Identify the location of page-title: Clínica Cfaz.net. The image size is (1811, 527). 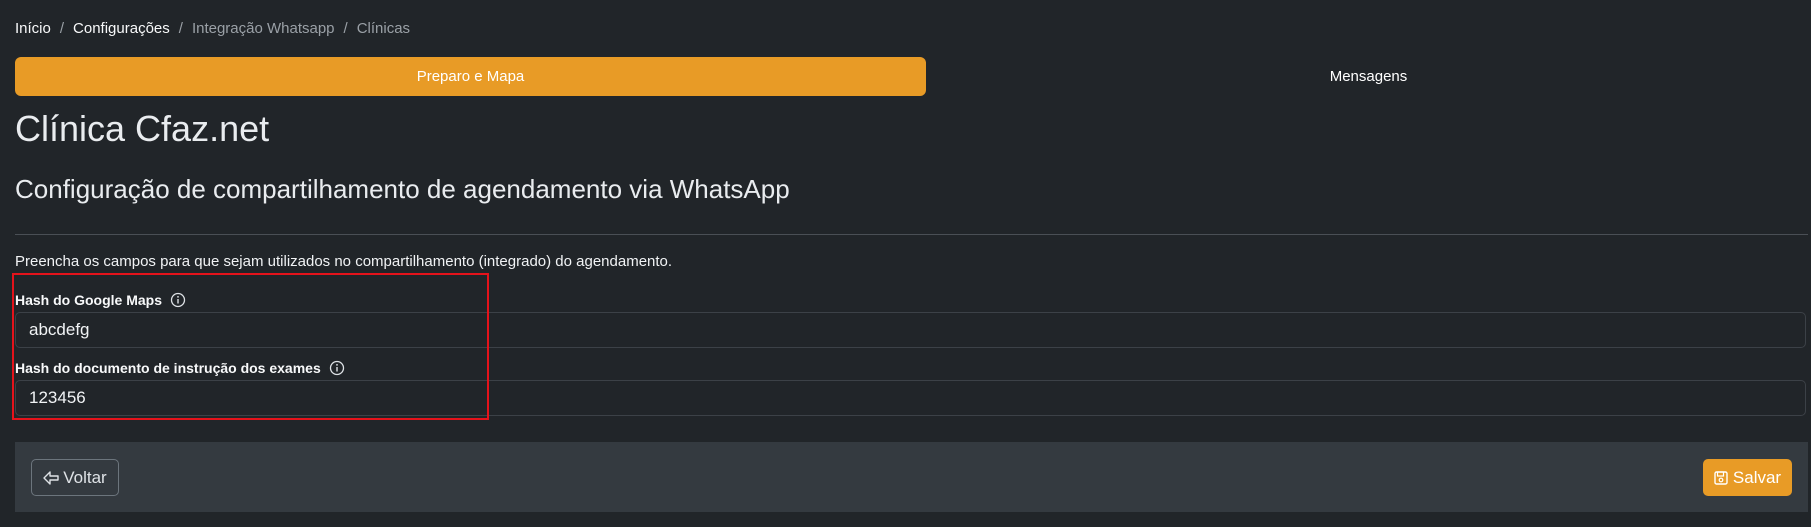
(142, 128).